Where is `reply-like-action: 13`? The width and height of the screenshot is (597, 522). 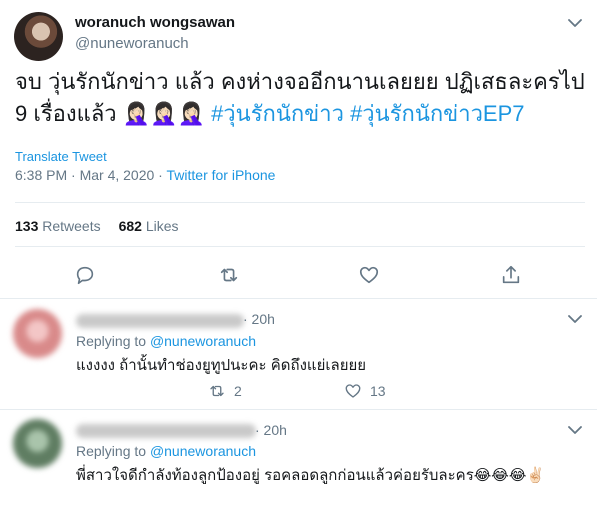 reply-like-action: 13 is located at coordinates (365, 391).